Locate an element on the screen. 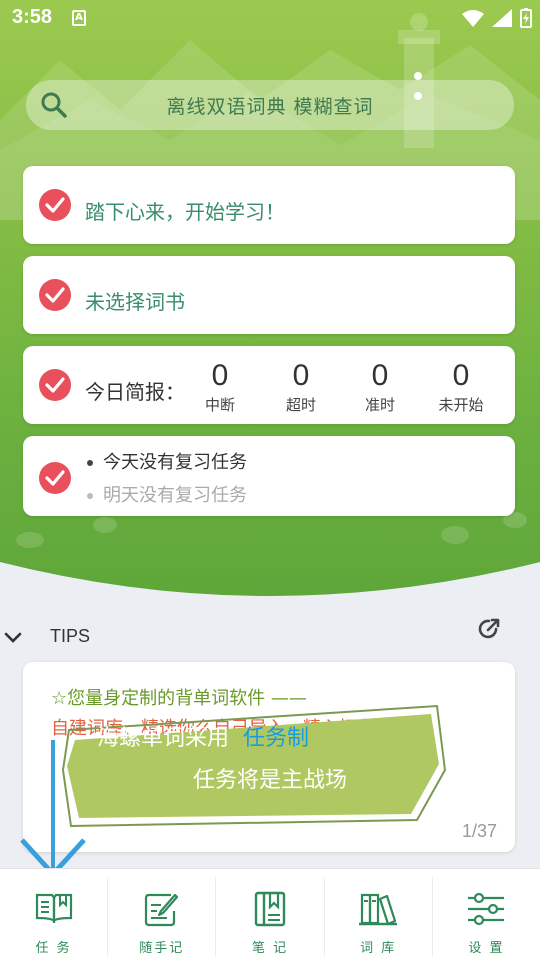 The width and height of the screenshot is (540, 960). search-bar: 离线双语词典 模糊查词 is located at coordinates (270, 105).